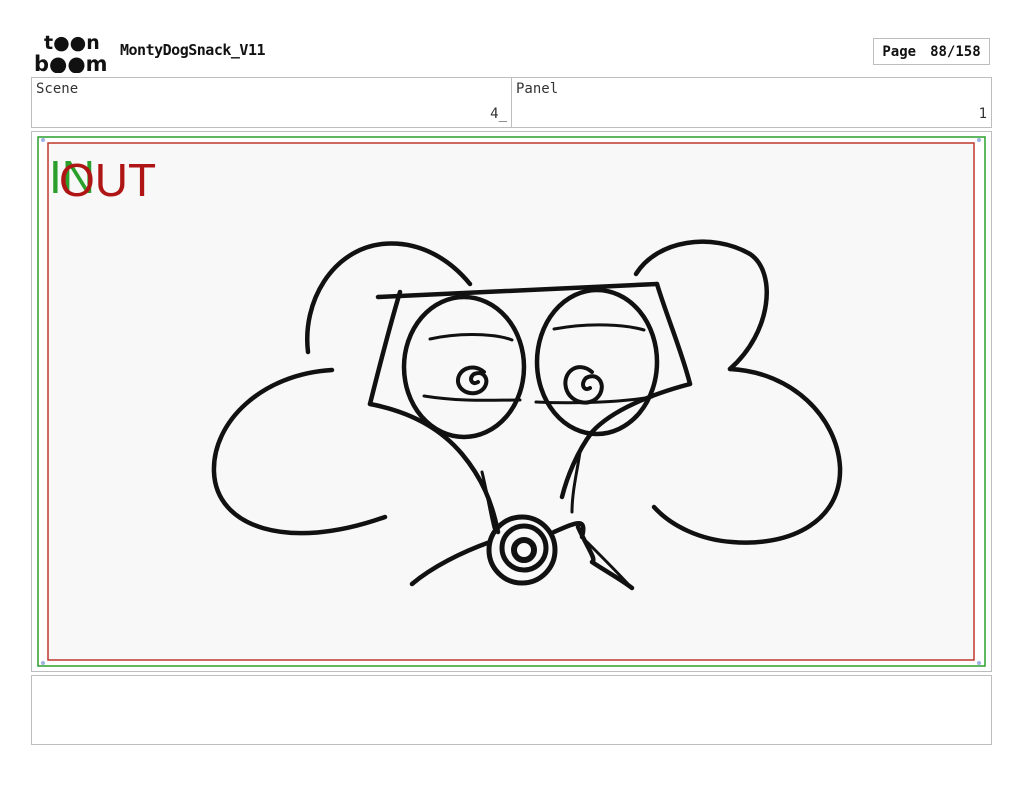  I want to click on panel-notes, so click(511, 710).